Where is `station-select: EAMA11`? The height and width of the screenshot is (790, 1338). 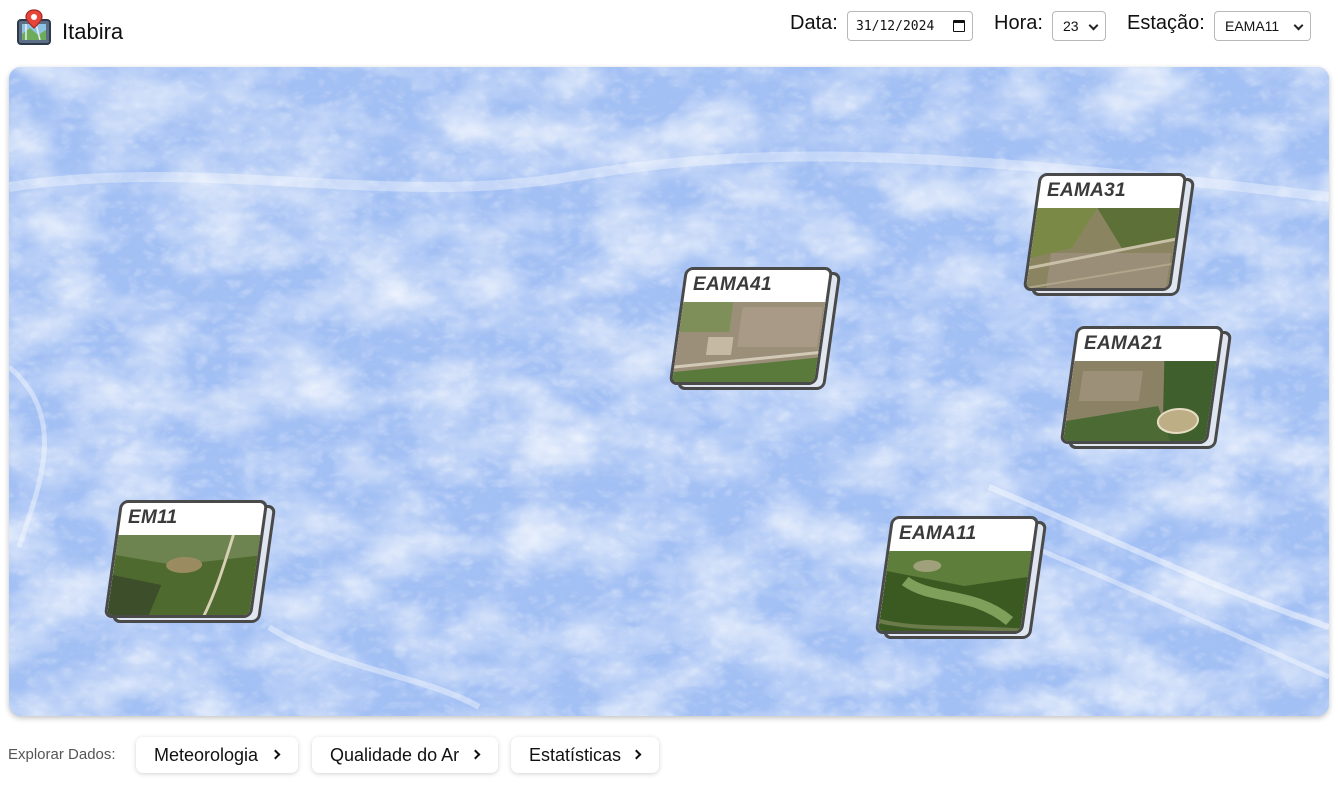
station-select: EAMA11 is located at coordinates (1262, 26).